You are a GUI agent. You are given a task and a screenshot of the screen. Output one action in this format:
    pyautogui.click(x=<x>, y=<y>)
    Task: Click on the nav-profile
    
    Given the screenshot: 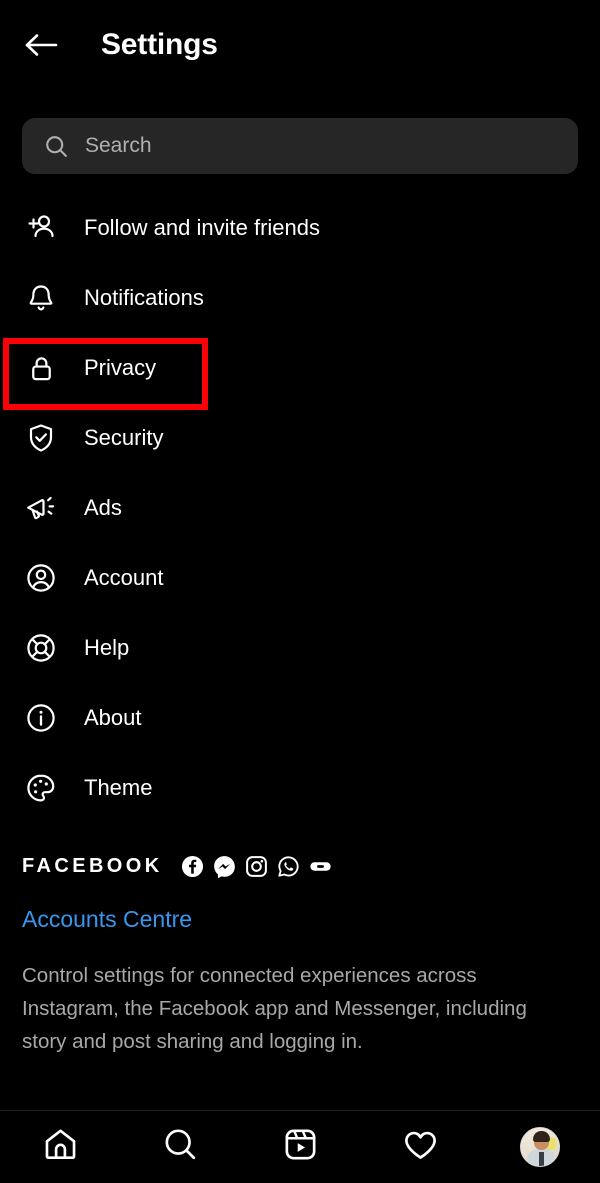 What is the action you would take?
    pyautogui.click(x=540, y=1147)
    